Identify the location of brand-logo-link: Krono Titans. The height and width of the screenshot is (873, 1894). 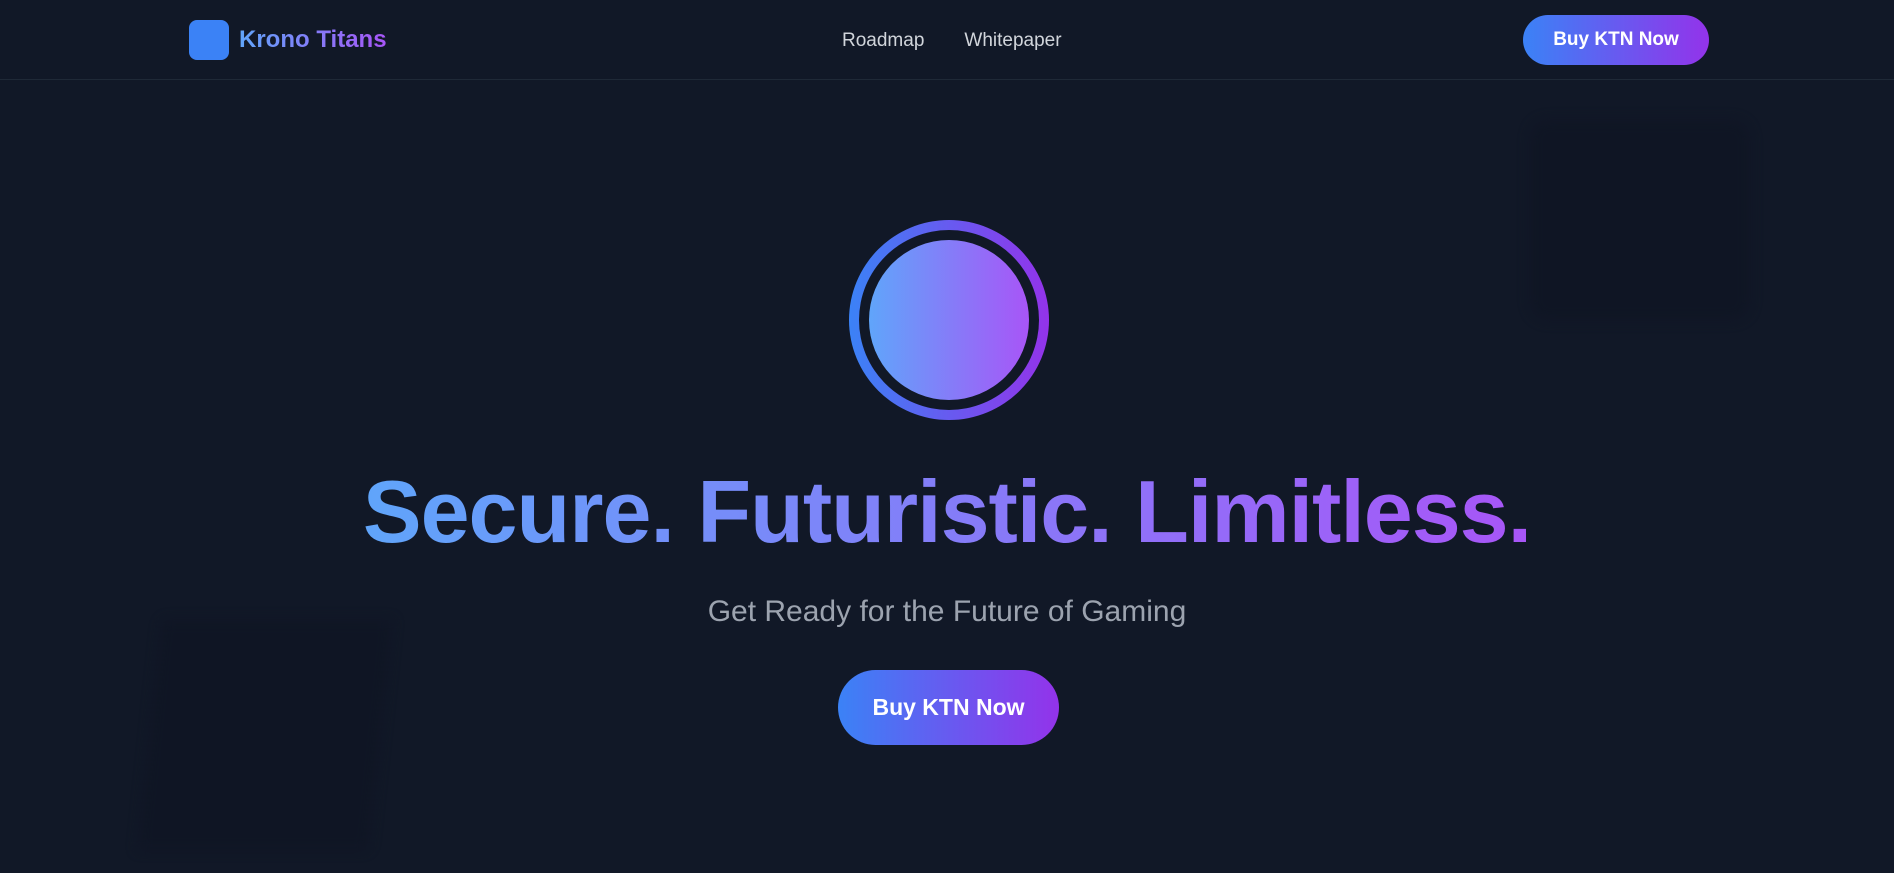
(288, 40).